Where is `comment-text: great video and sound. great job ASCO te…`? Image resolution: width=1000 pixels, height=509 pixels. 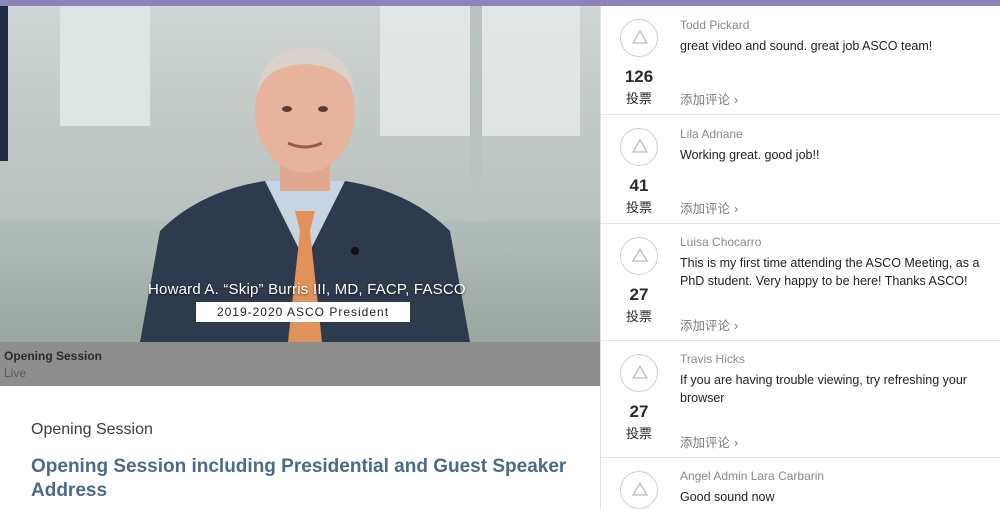 comment-text: great video and sound. great job ASCO te… is located at coordinates (806, 46).